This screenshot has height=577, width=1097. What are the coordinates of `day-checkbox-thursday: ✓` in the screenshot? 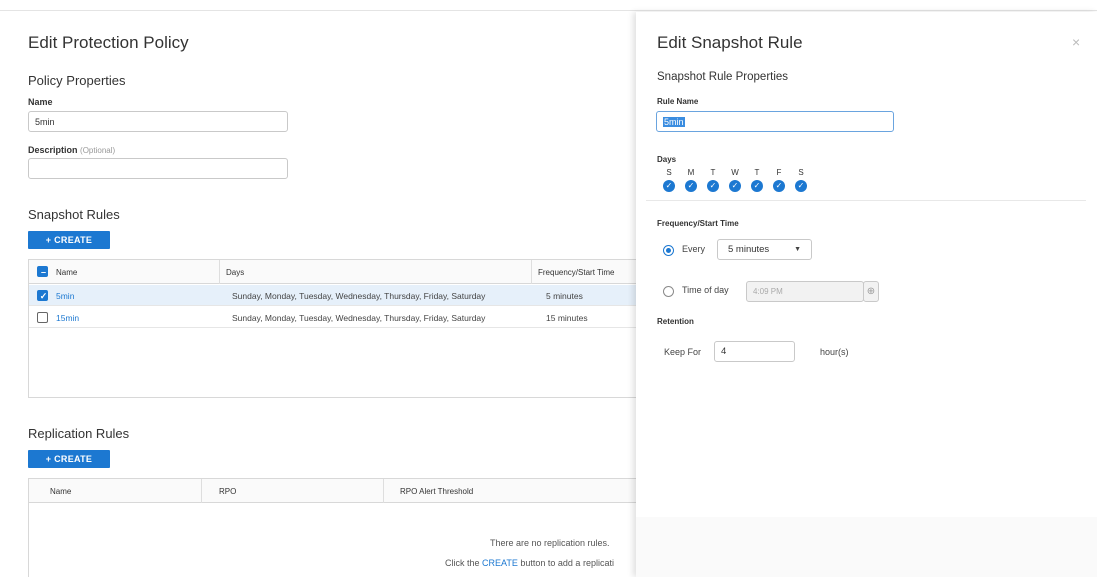 It's located at (757, 186).